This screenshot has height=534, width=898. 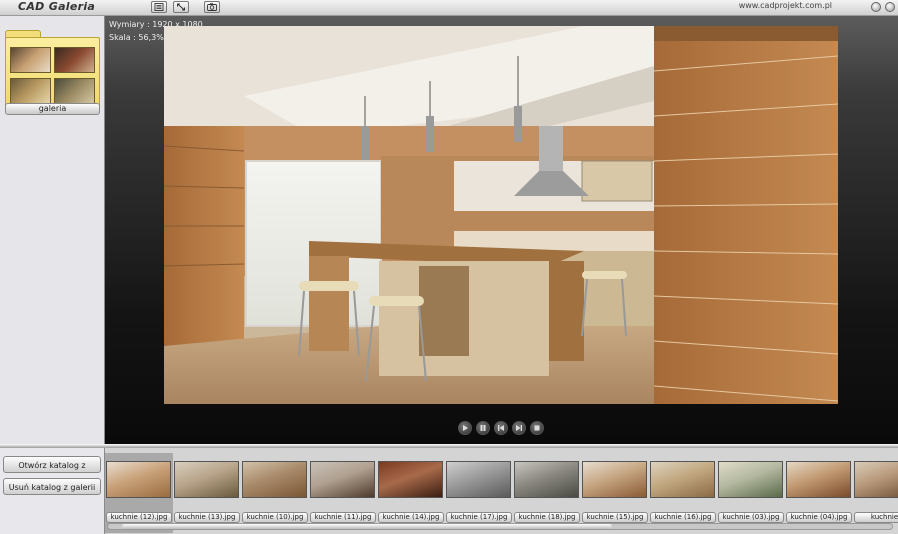 I want to click on thumbnail-label: kuchnie (10).jpg, so click(x=275, y=517).